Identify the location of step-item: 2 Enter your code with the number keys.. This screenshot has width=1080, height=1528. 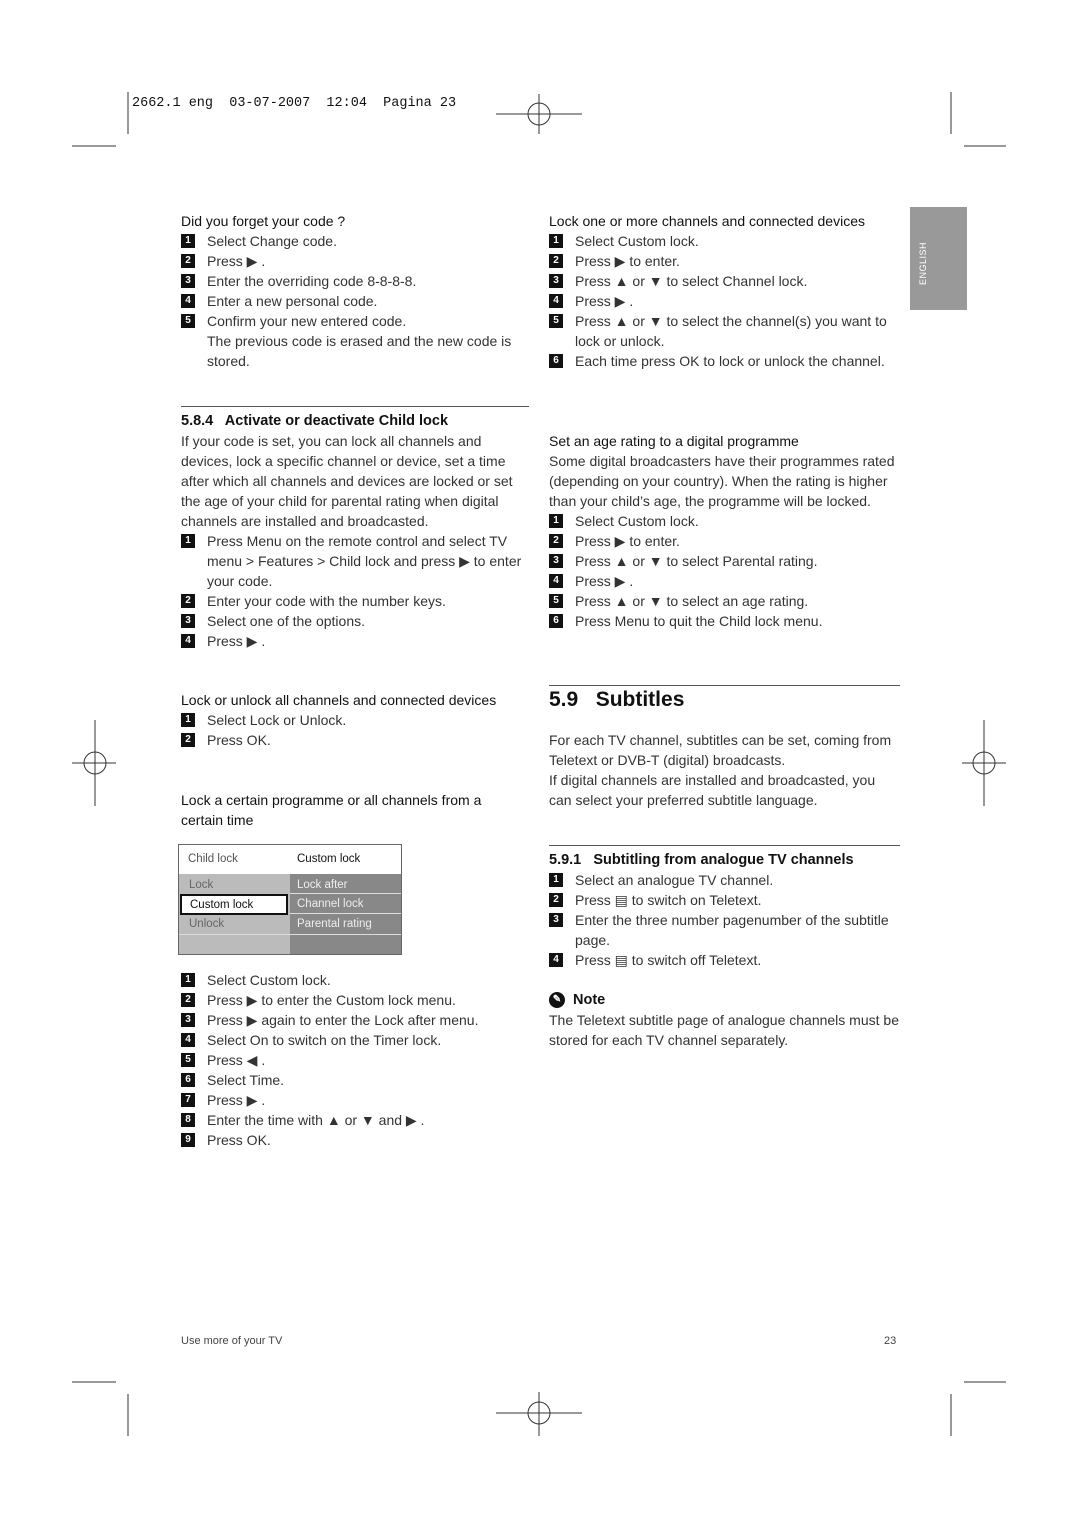
(355, 601).